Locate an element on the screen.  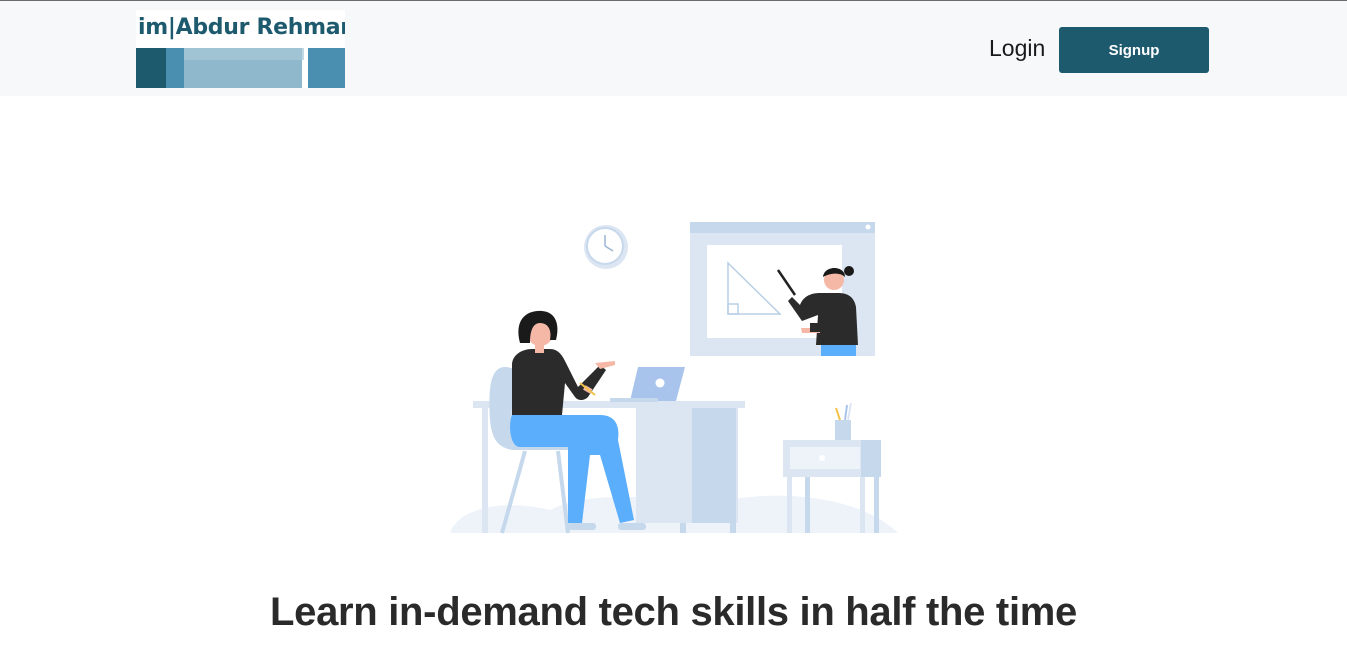
logo-text: im|Abdur Rehman is located at coordinates (241, 27).